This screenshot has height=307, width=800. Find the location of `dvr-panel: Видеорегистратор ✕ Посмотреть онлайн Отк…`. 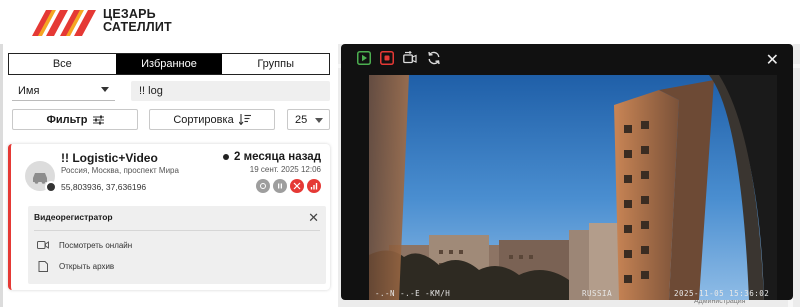

dvr-panel: Видеорегистратор ✕ Посмотреть онлайн Отк… is located at coordinates (177, 245).